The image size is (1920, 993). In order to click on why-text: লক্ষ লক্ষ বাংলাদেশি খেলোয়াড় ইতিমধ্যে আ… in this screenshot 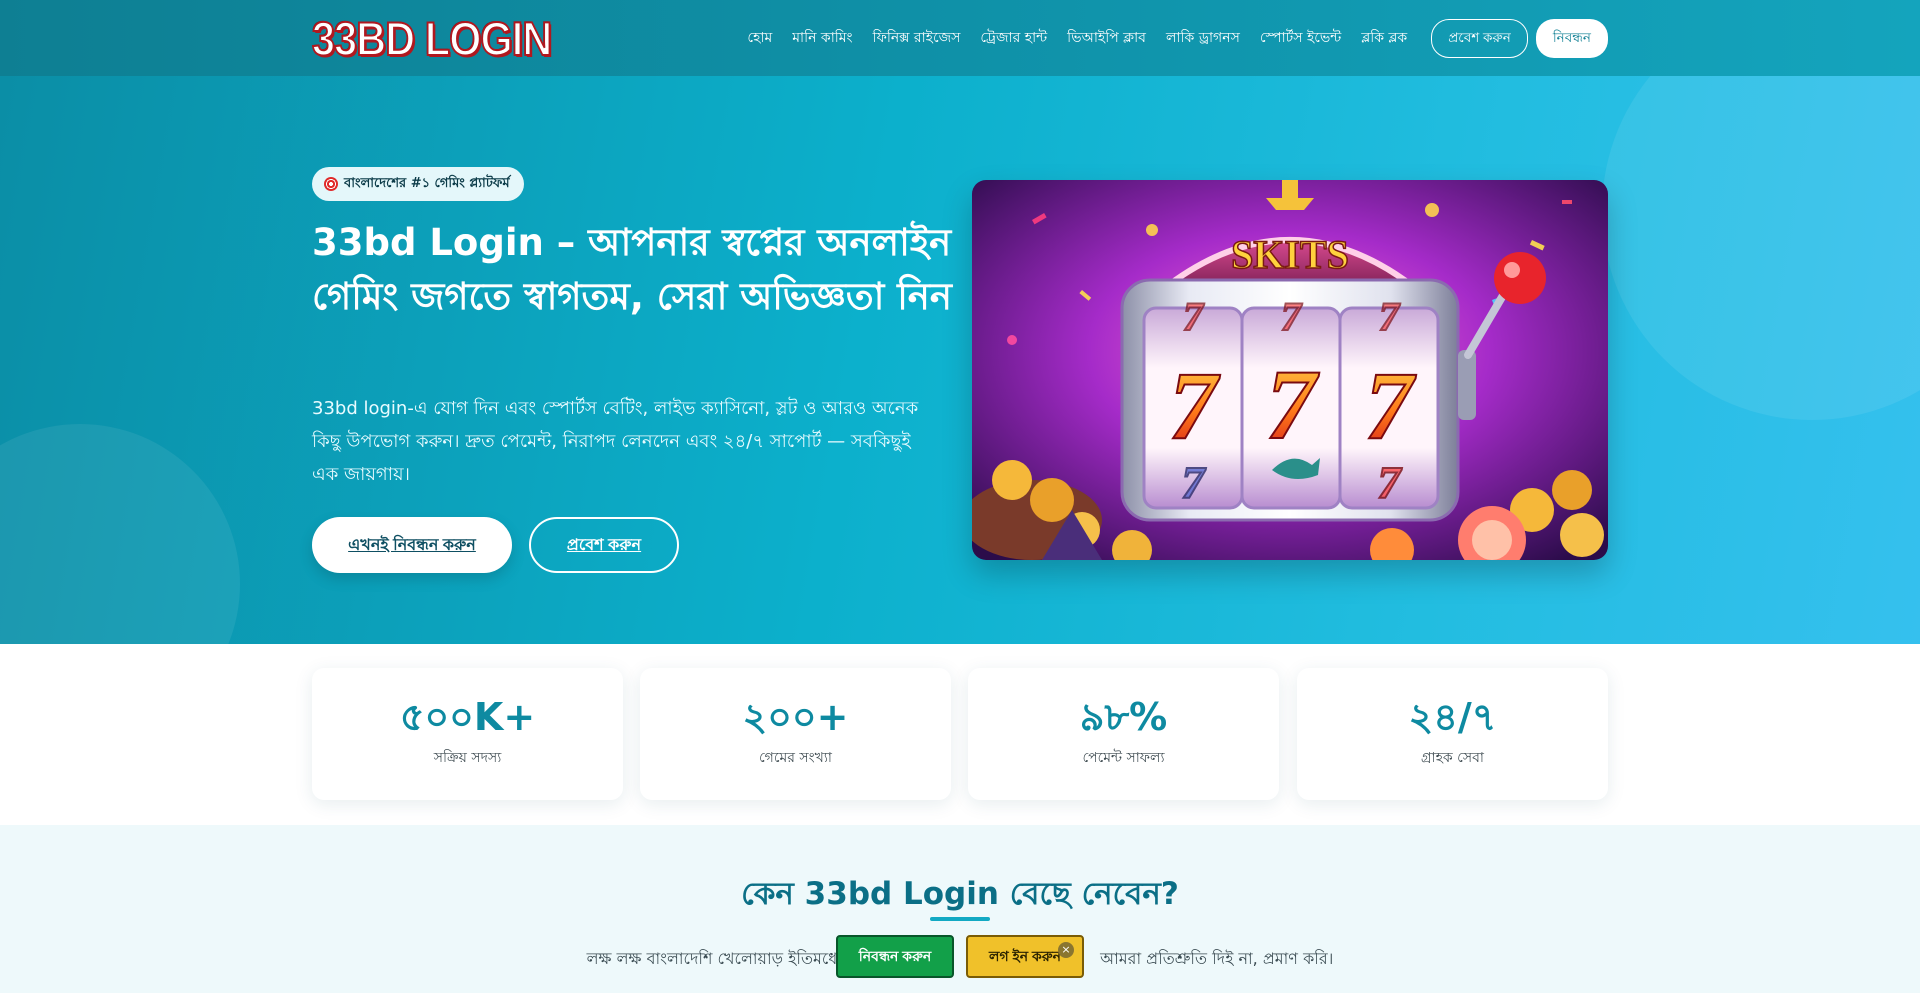, I will do `click(960, 959)`.